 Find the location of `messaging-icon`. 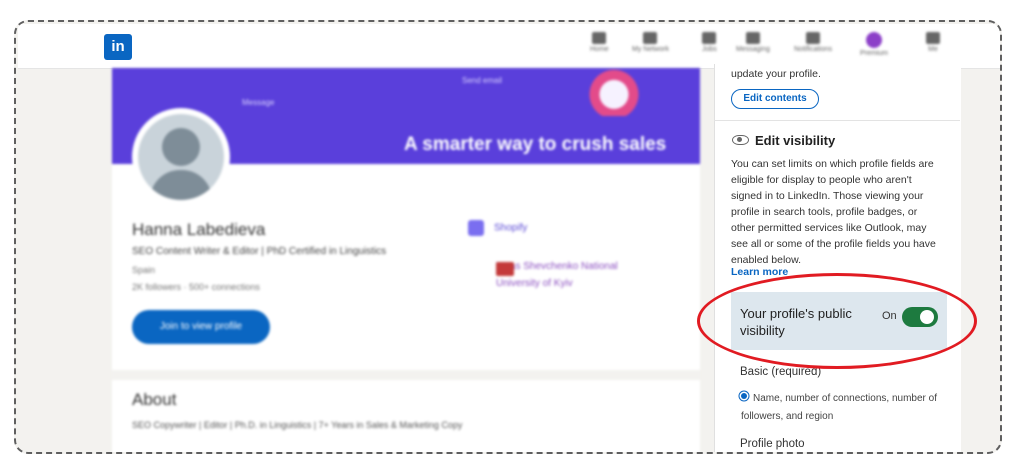

messaging-icon is located at coordinates (752, 38).